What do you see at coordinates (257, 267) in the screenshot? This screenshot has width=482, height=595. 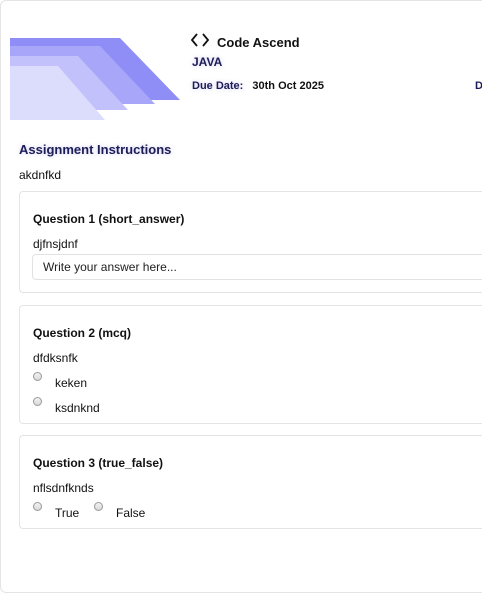 I see `answer-input` at bounding box center [257, 267].